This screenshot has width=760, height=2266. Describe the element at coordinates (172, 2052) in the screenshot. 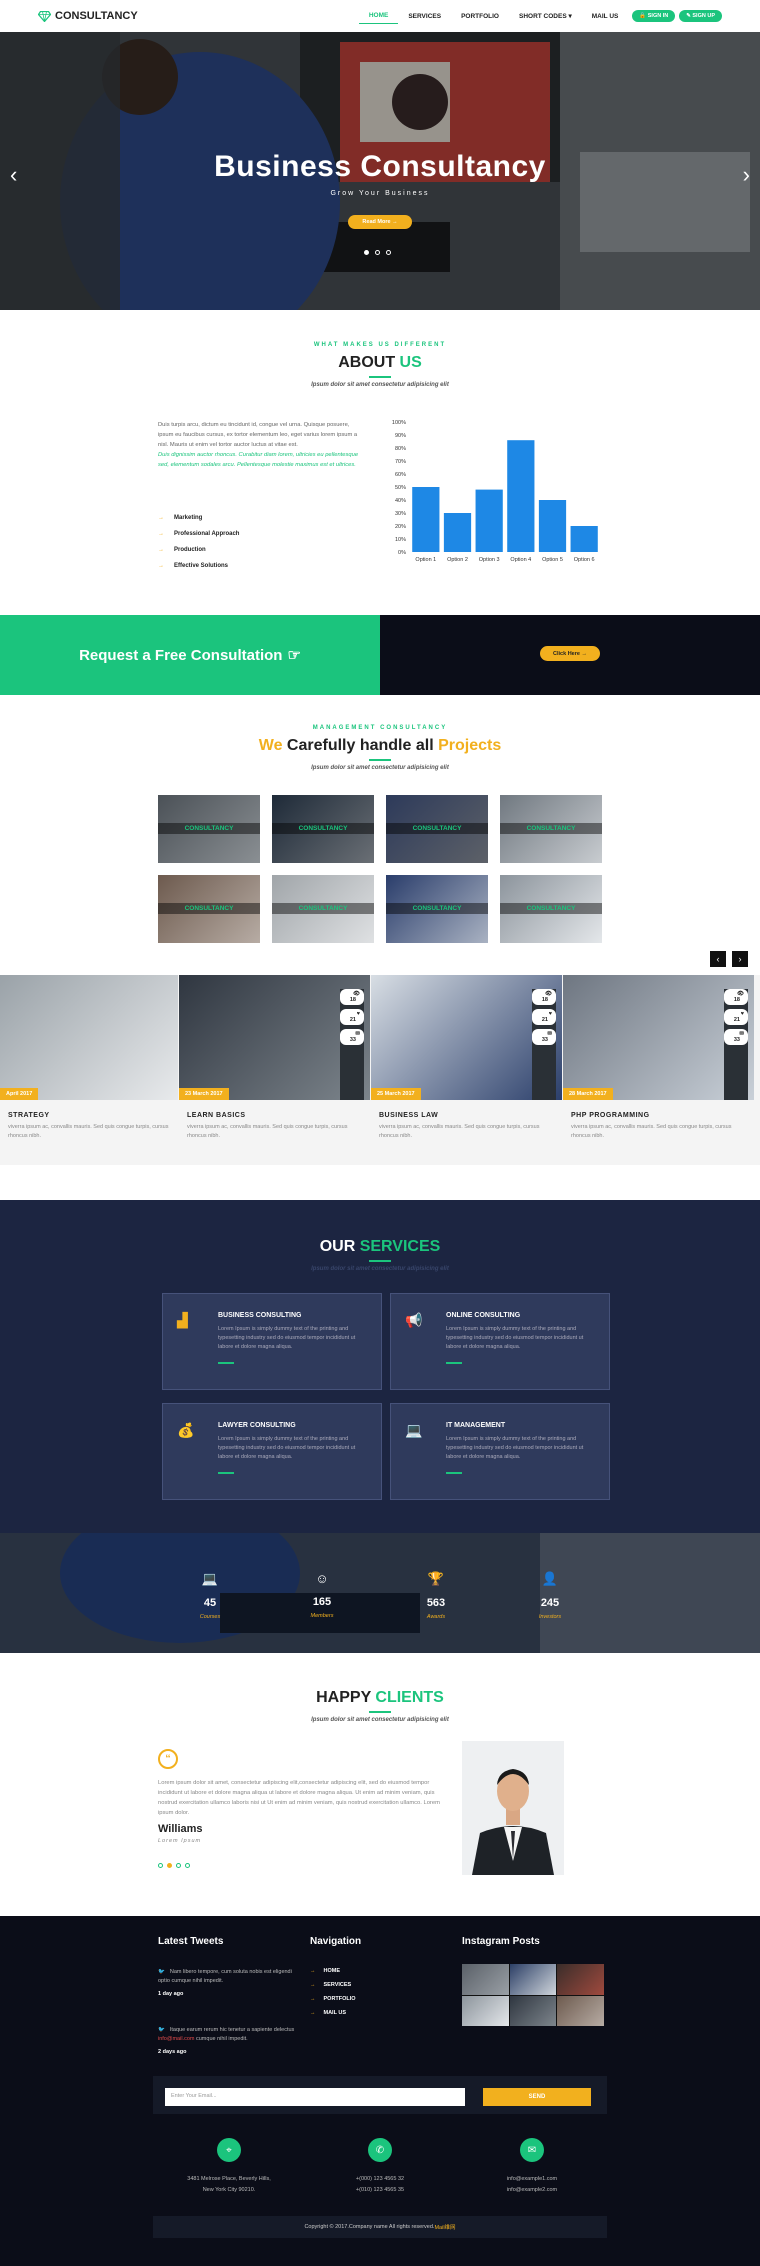

I see `tweet-time: 2 days ago` at that location.